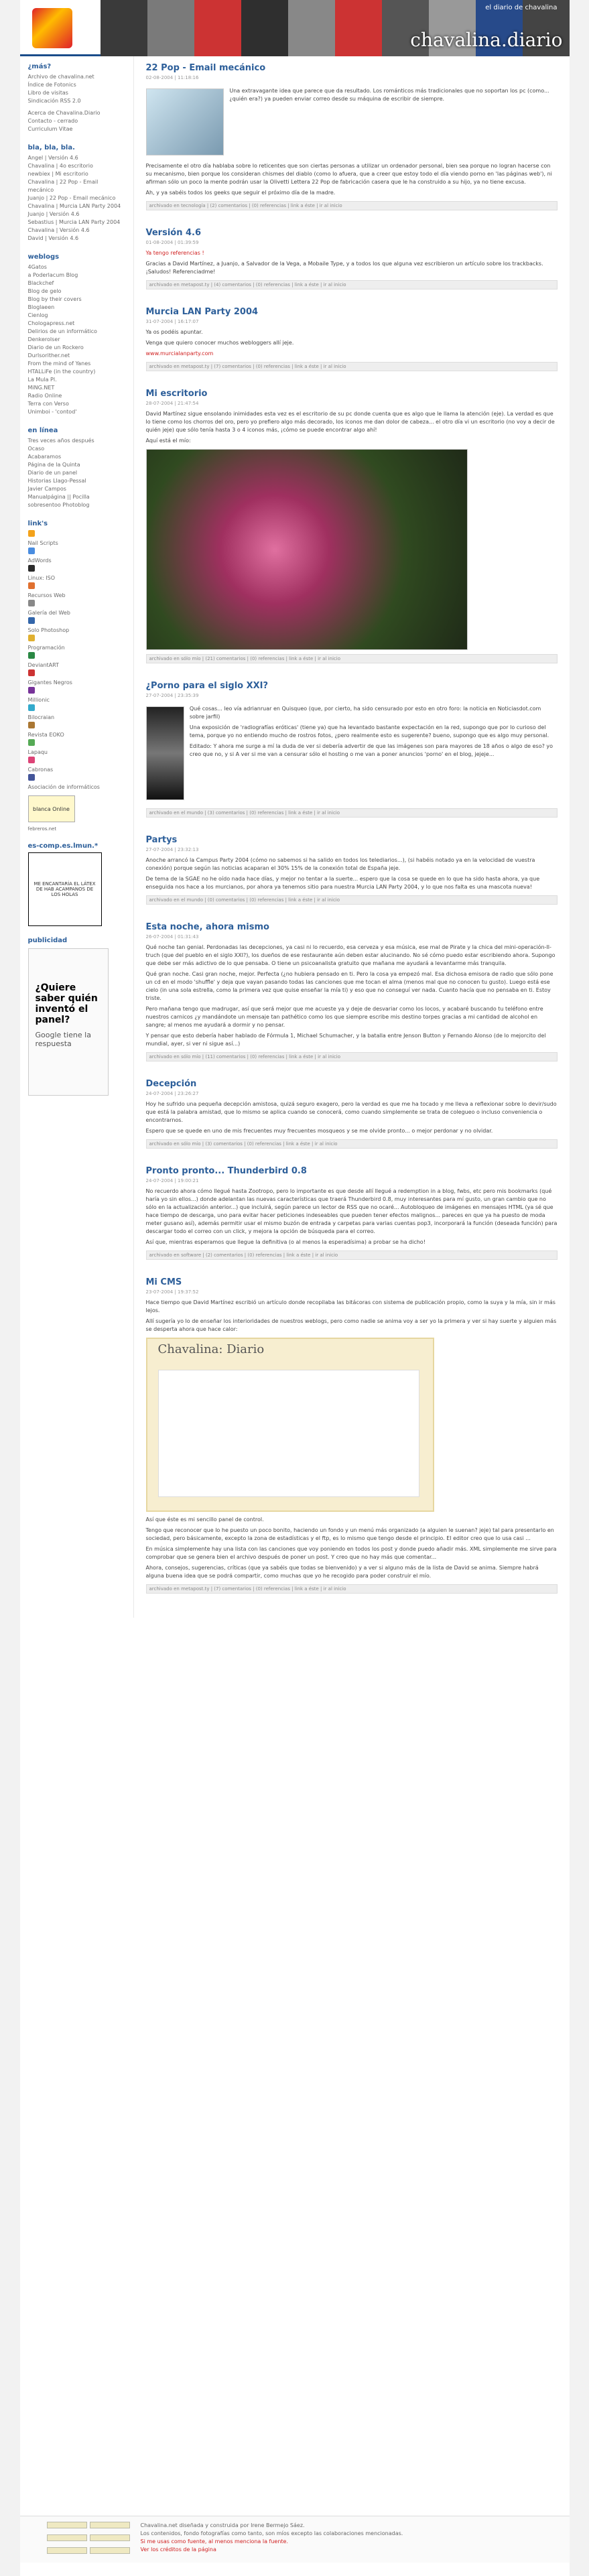  Describe the element at coordinates (76, 158) in the screenshot. I see `comment-link: Angel | Versión 4.6` at that location.